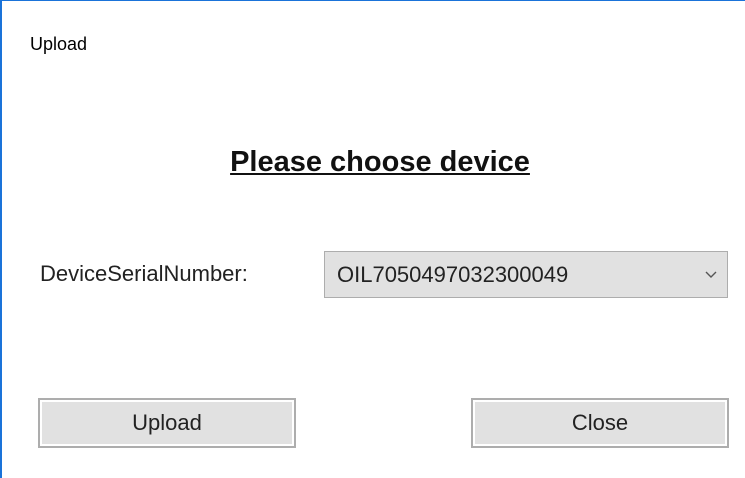 The height and width of the screenshot is (478, 745). Describe the element at coordinates (1, 239) in the screenshot. I see `window-frame-left` at that location.